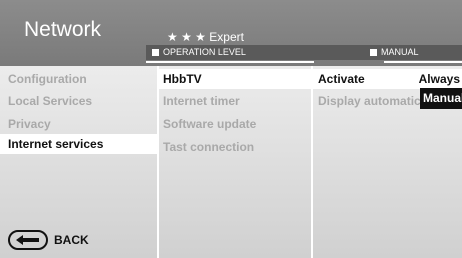  I want to click on menu-item-configuration: Configuration, so click(78, 79).